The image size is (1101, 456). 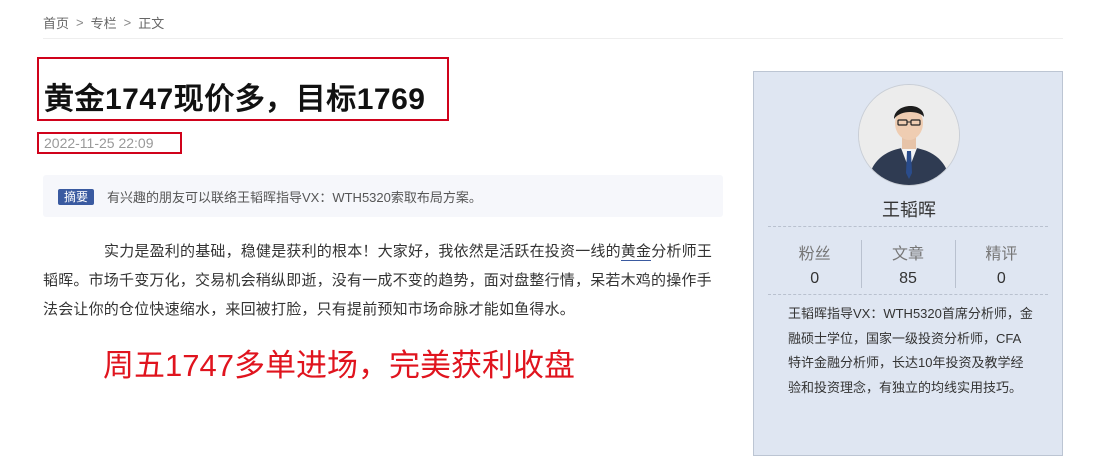 I want to click on stat-followers: 粉丝 0, so click(x=814, y=264).